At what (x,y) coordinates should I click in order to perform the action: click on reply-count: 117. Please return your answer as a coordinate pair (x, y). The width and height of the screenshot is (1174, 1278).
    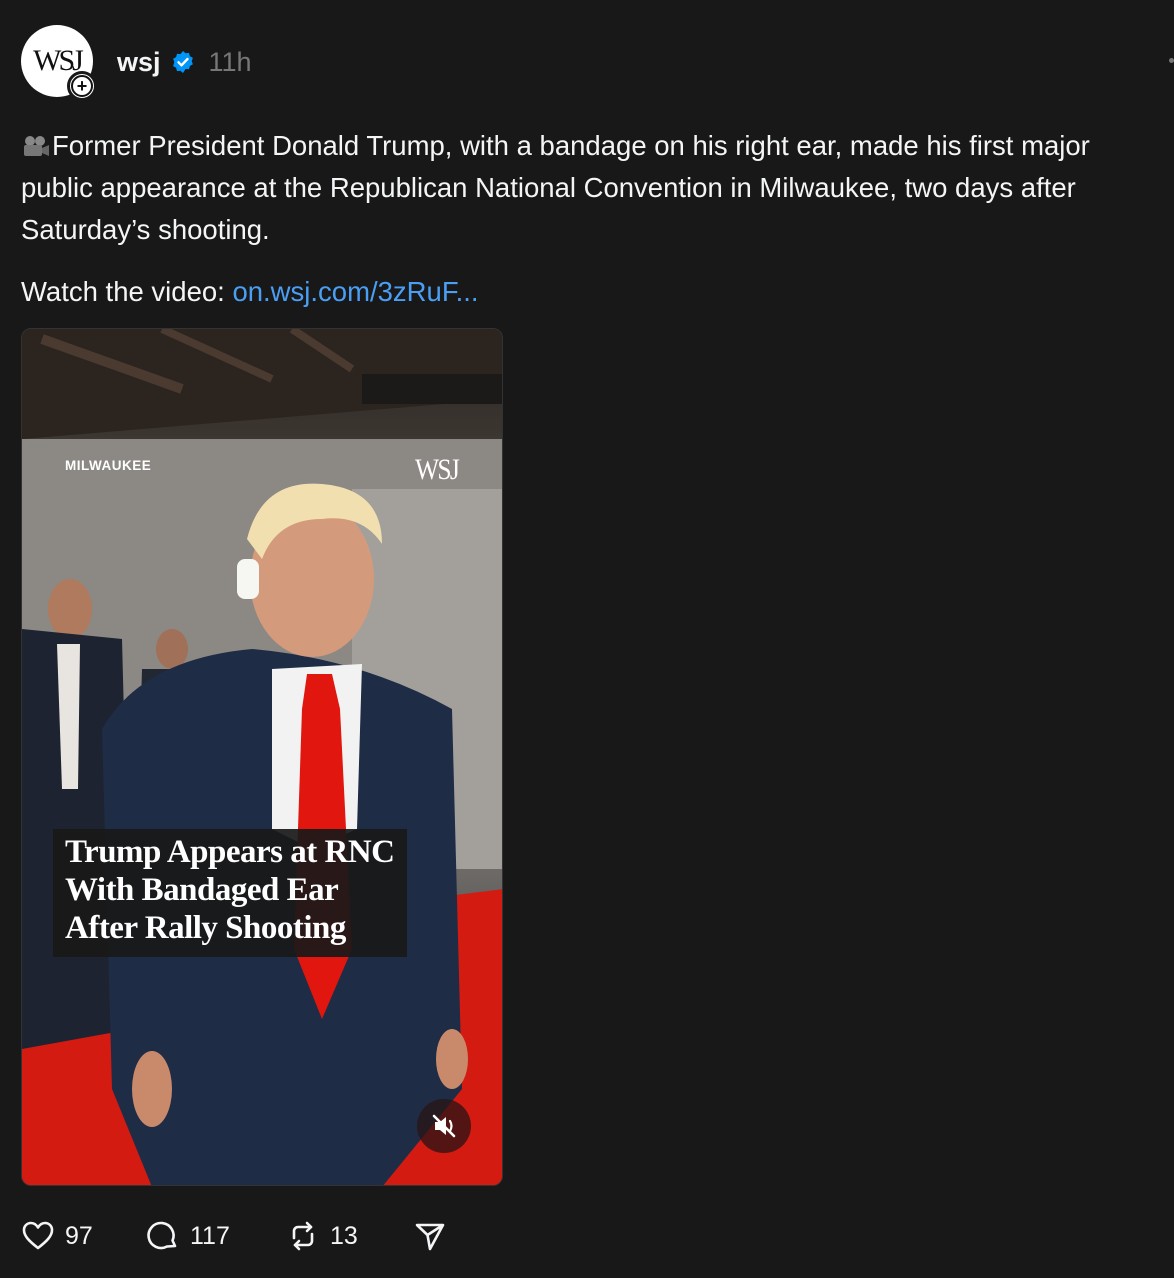
    Looking at the image, I should click on (210, 1235).